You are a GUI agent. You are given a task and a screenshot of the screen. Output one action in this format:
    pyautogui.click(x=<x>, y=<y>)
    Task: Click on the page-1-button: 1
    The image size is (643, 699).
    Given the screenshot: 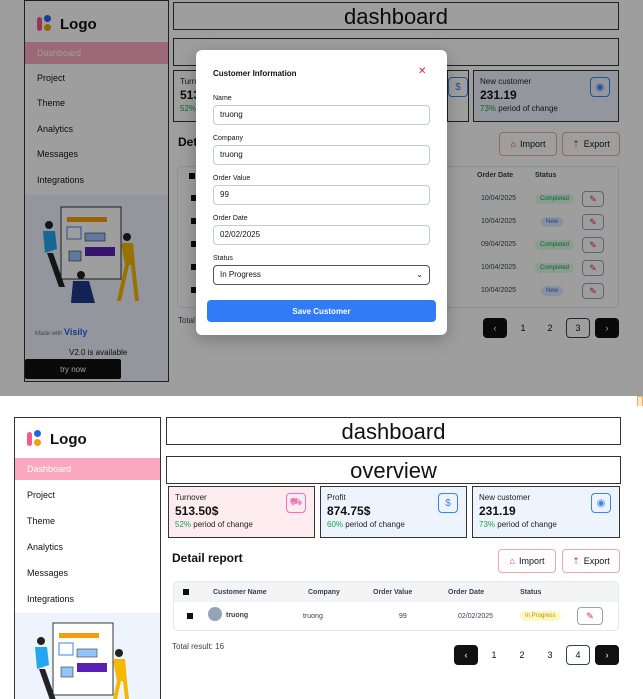 What is the action you would take?
    pyautogui.click(x=494, y=655)
    